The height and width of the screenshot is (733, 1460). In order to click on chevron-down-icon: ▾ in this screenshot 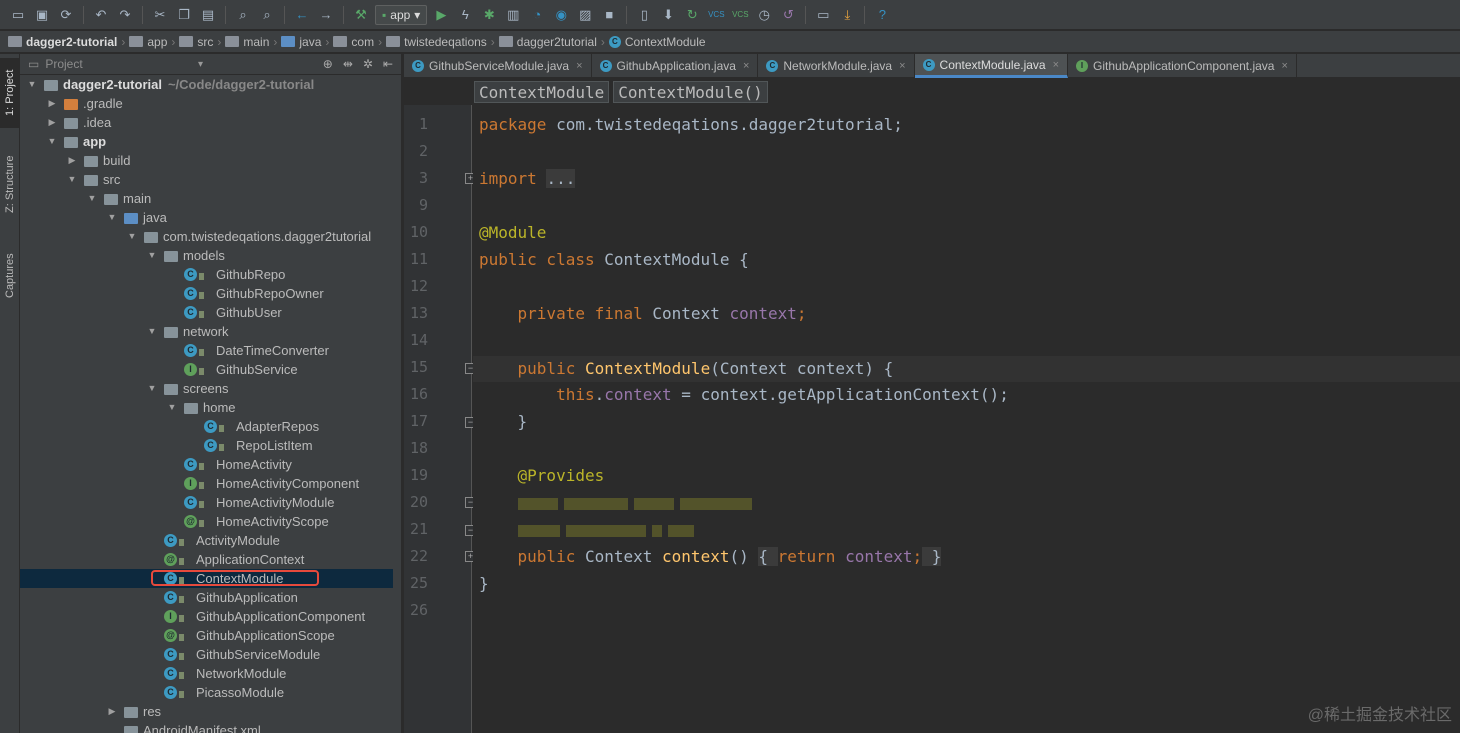, I will do `click(200, 64)`.